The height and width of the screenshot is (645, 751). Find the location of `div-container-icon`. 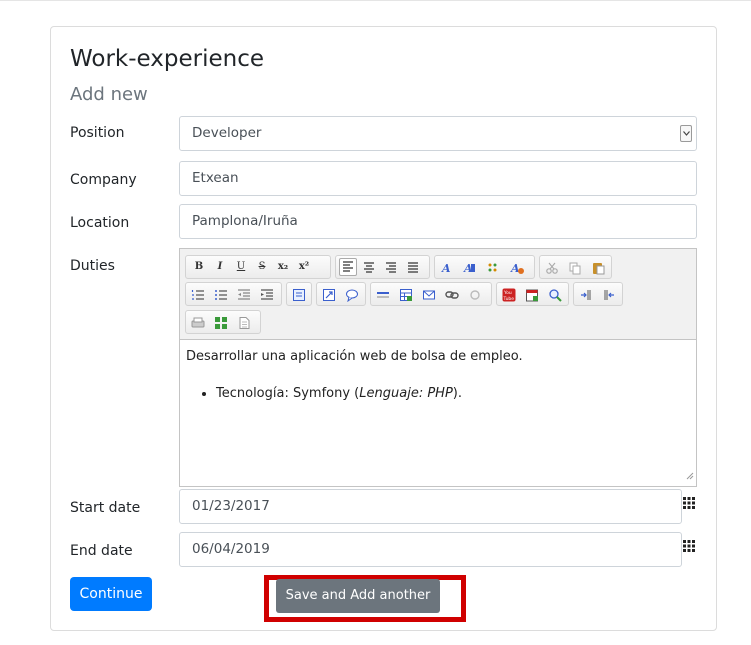

div-container-icon is located at coordinates (299, 294).